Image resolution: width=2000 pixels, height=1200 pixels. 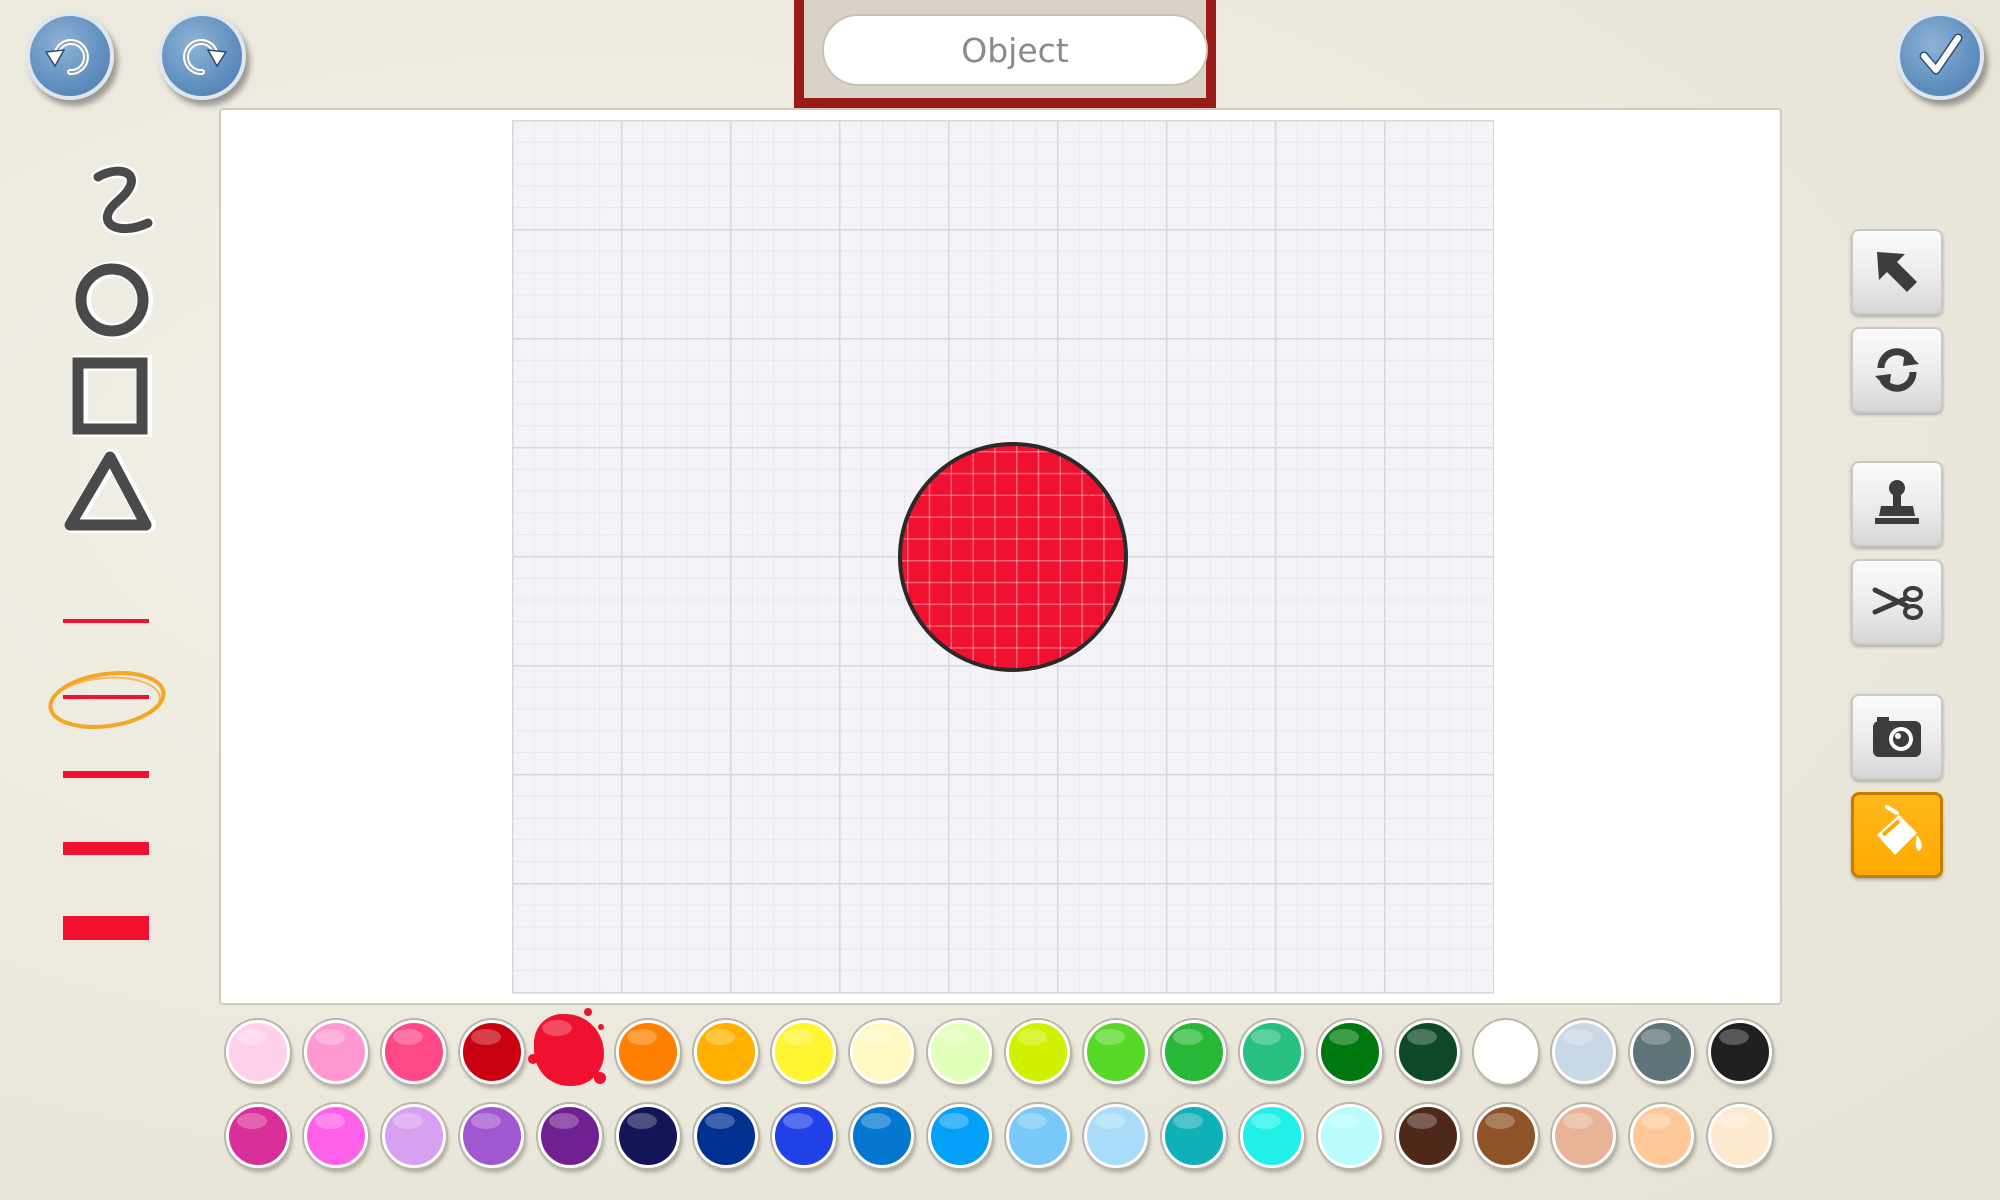 I want to click on line-width-small, so click(x=106, y=697).